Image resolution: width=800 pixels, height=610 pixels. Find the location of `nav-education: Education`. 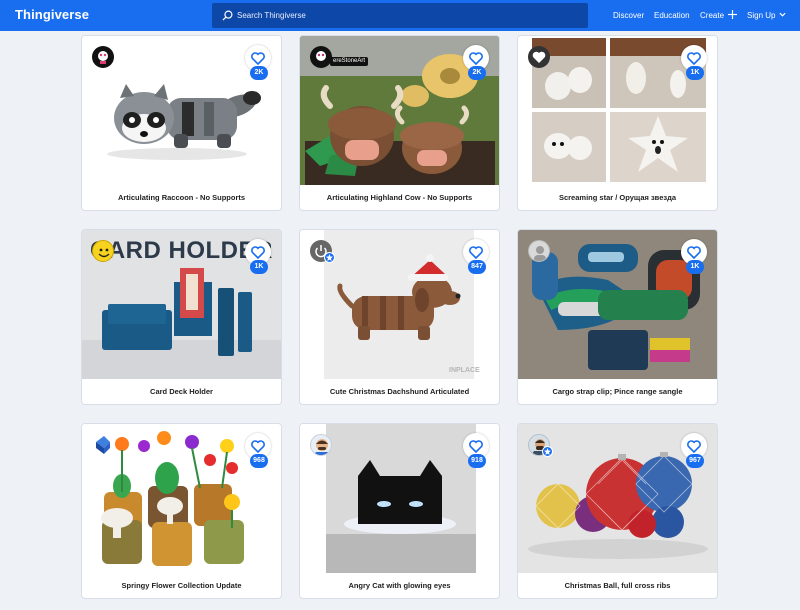

nav-education: Education is located at coordinates (672, 15).